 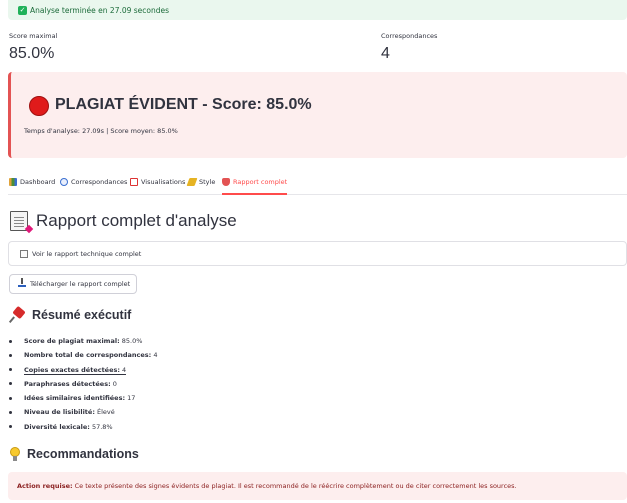 What do you see at coordinates (134, 182) in the screenshot?
I see `chart-icon` at bounding box center [134, 182].